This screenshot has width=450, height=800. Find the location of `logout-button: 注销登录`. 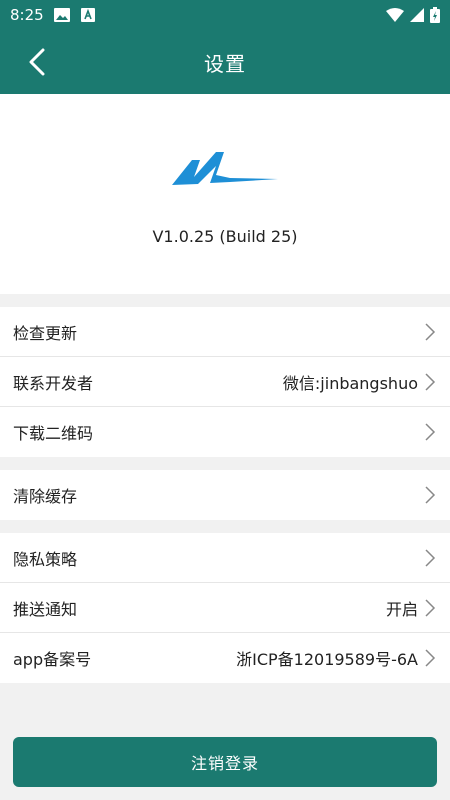

logout-button: 注销登录 is located at coordinates (225, 762).